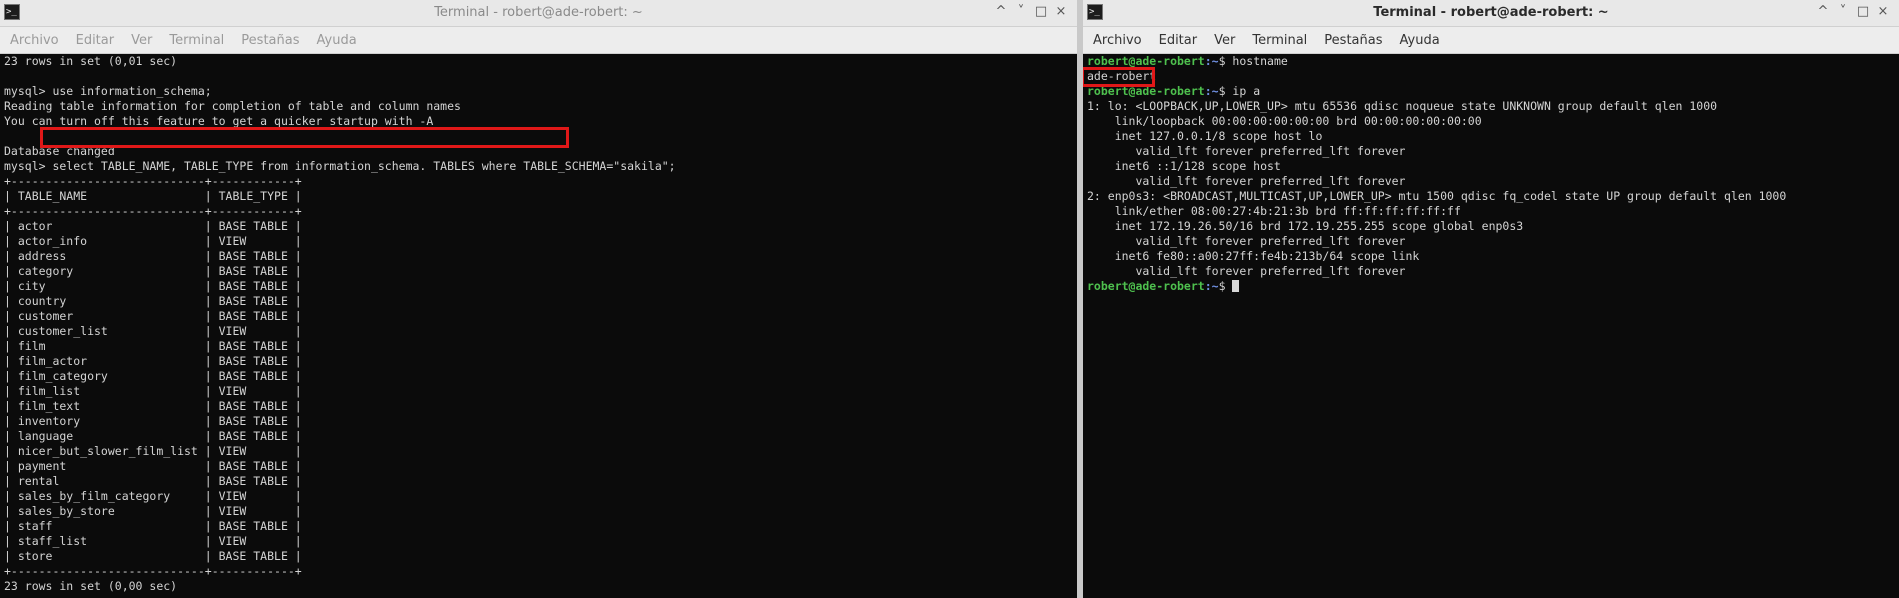 The image size is (1899, 598). I want to click on output-line: | address | BASE TABLE |, so click(153, 256).